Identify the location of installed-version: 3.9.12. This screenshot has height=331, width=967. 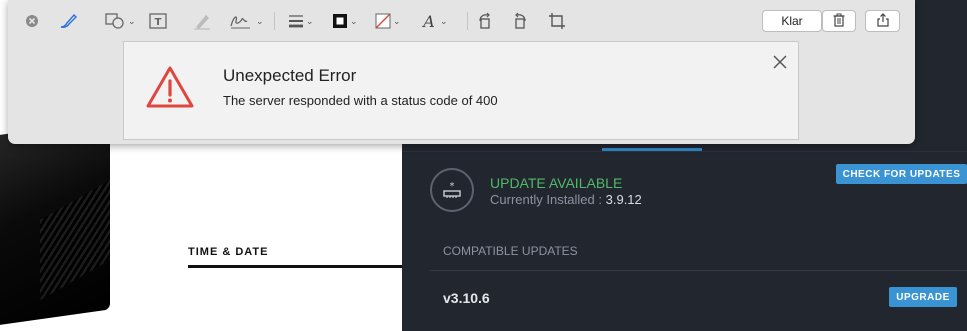
(623, 199).